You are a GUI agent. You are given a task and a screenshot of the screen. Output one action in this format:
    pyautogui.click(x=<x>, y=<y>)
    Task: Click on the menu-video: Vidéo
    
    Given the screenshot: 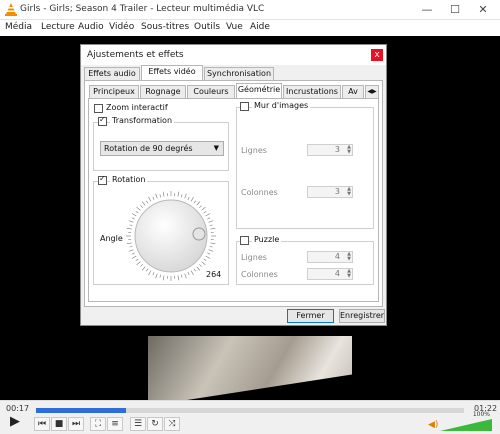 What is the action you would take?
    pyautogui.click(x=121, y=27)
    